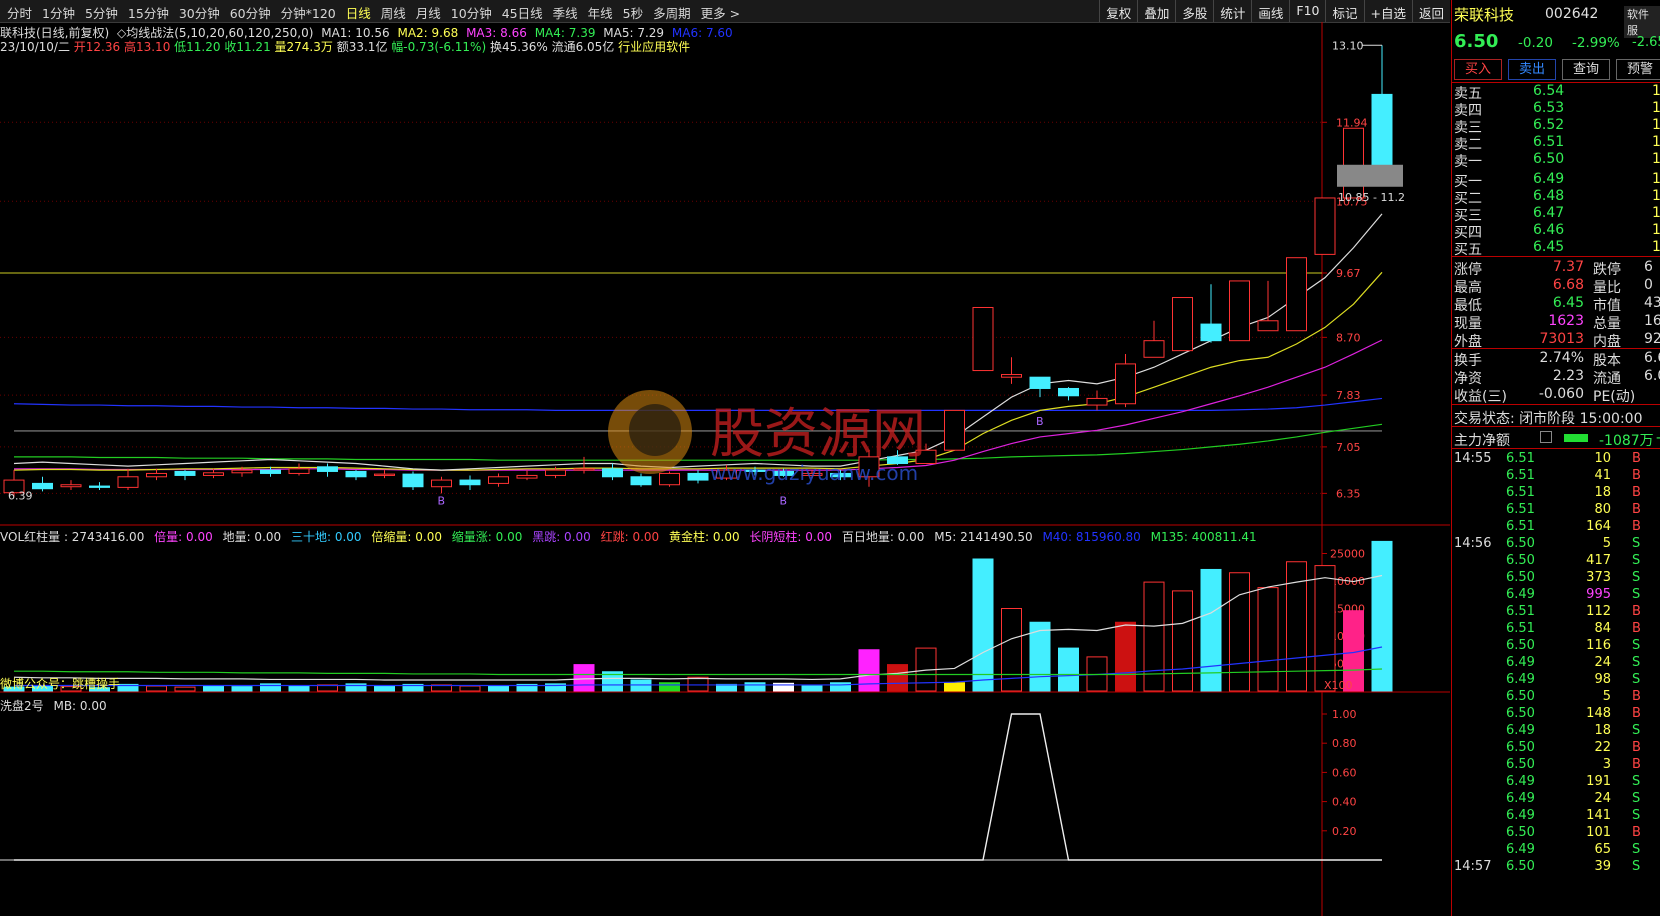 This screenshot has width=1660, height=916. Describe the element at coordinates (633, 12) in the screenshot. I see `period-tab: 5秒` at that location.